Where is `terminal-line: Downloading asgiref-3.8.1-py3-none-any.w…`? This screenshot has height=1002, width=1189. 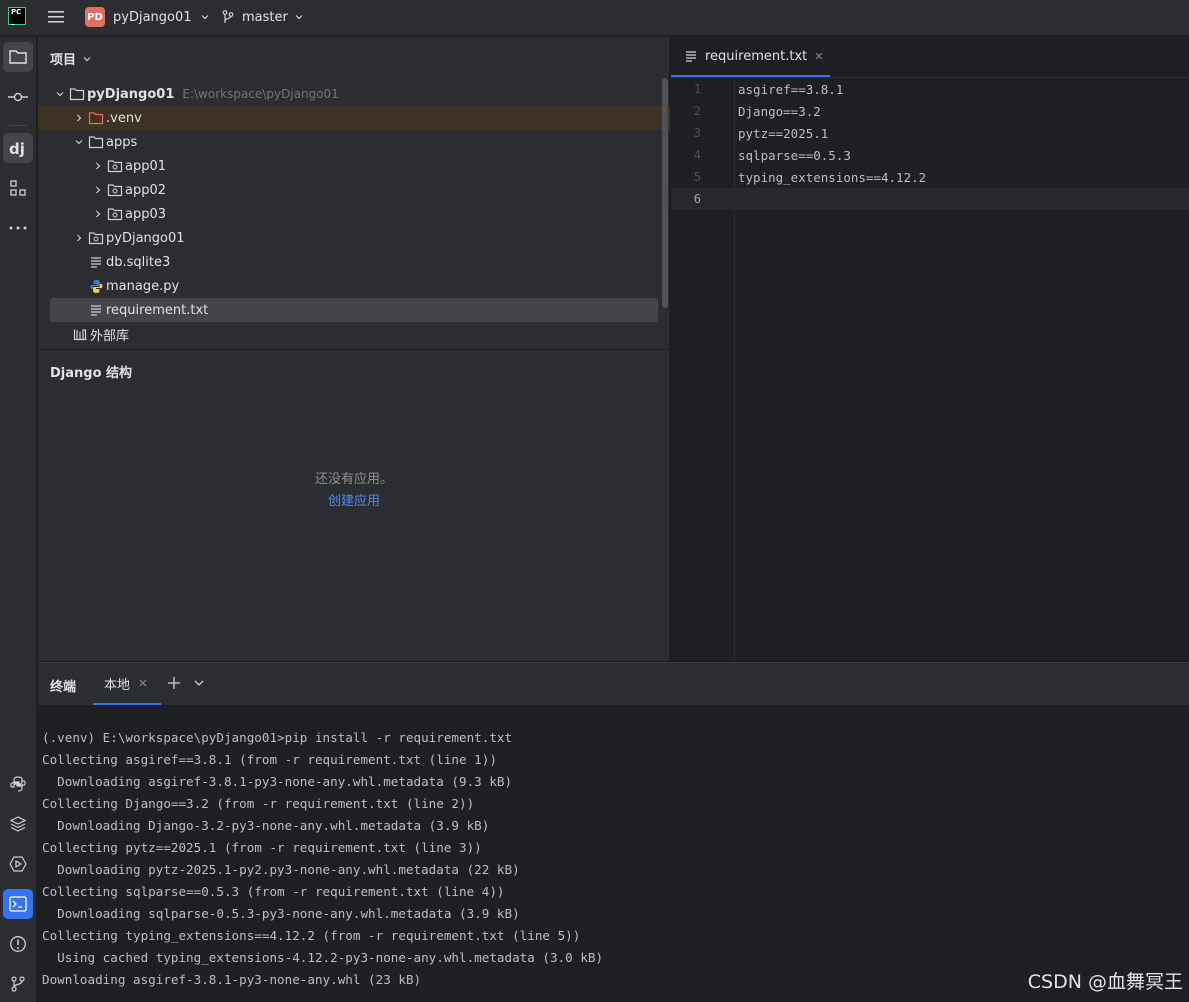 terminal-line: Downloading asgiref-3.8.1-py3-none-any.w… is located at coordinates (277, 781).